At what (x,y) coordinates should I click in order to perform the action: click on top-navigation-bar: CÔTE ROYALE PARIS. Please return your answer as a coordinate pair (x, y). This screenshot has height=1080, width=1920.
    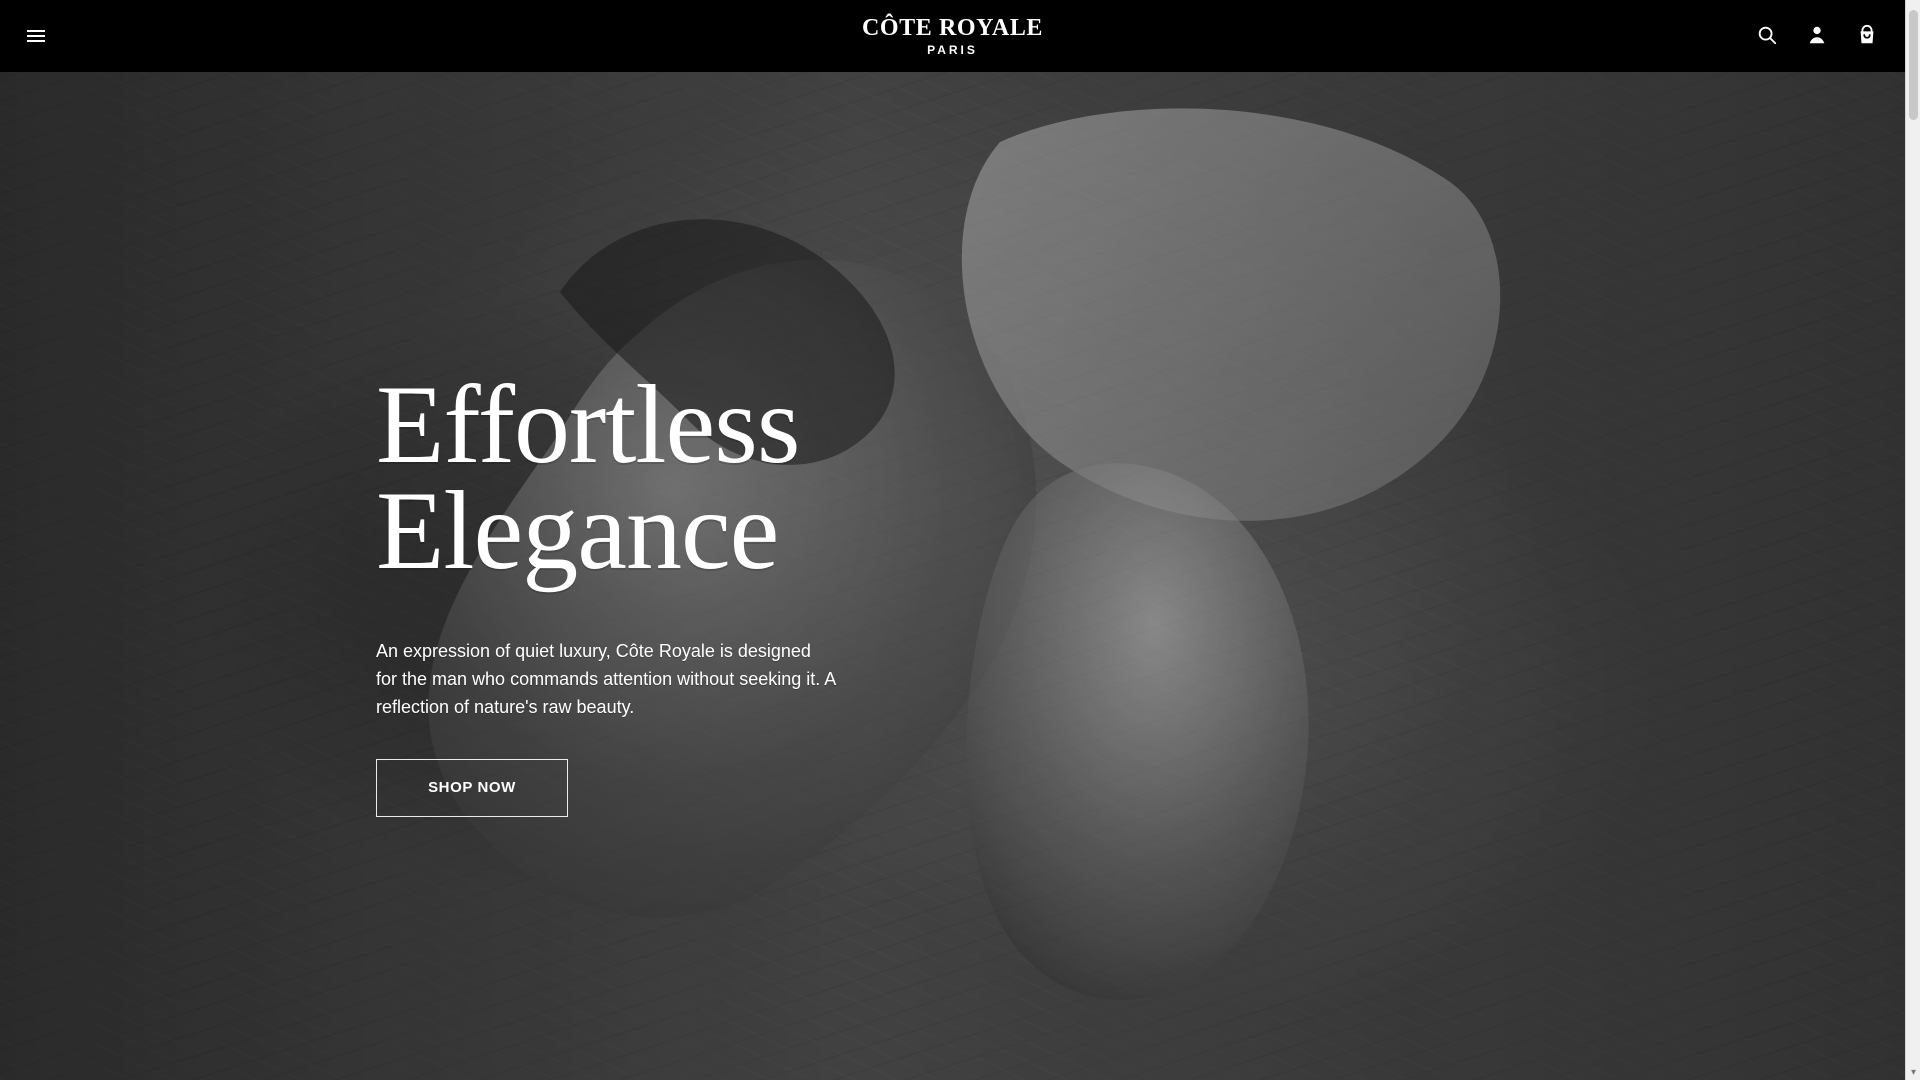
    Looking at the image, I should click on (952, 36).